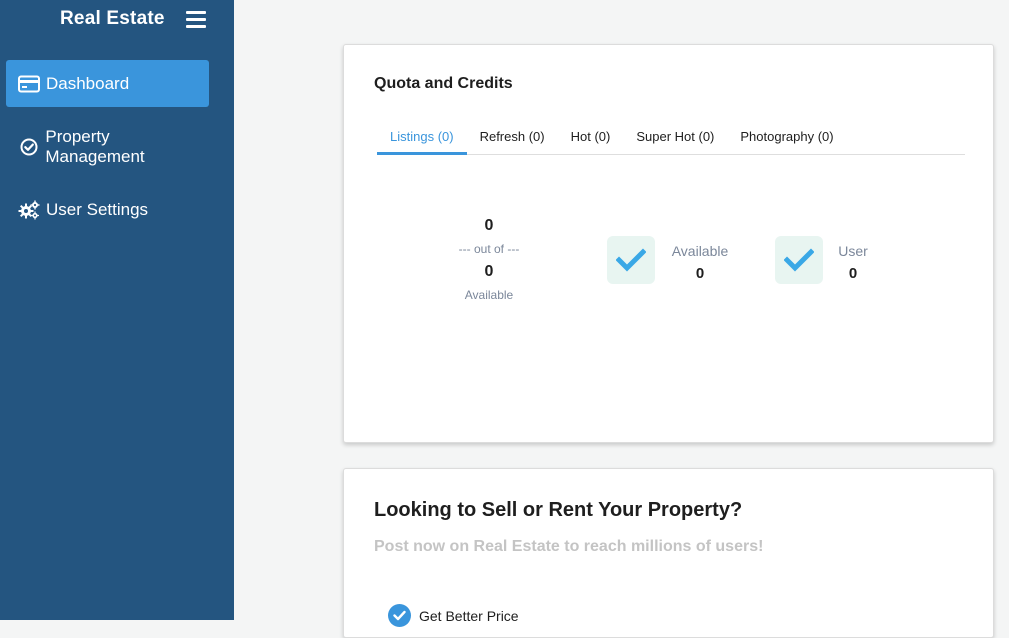 The height and width of the screenshot is (638, 1009). What do you see at coordinates (675, 139) in the screenshot?
I see `tab-super-hot: Super Hot (0)` at bounding box center [675, 139].